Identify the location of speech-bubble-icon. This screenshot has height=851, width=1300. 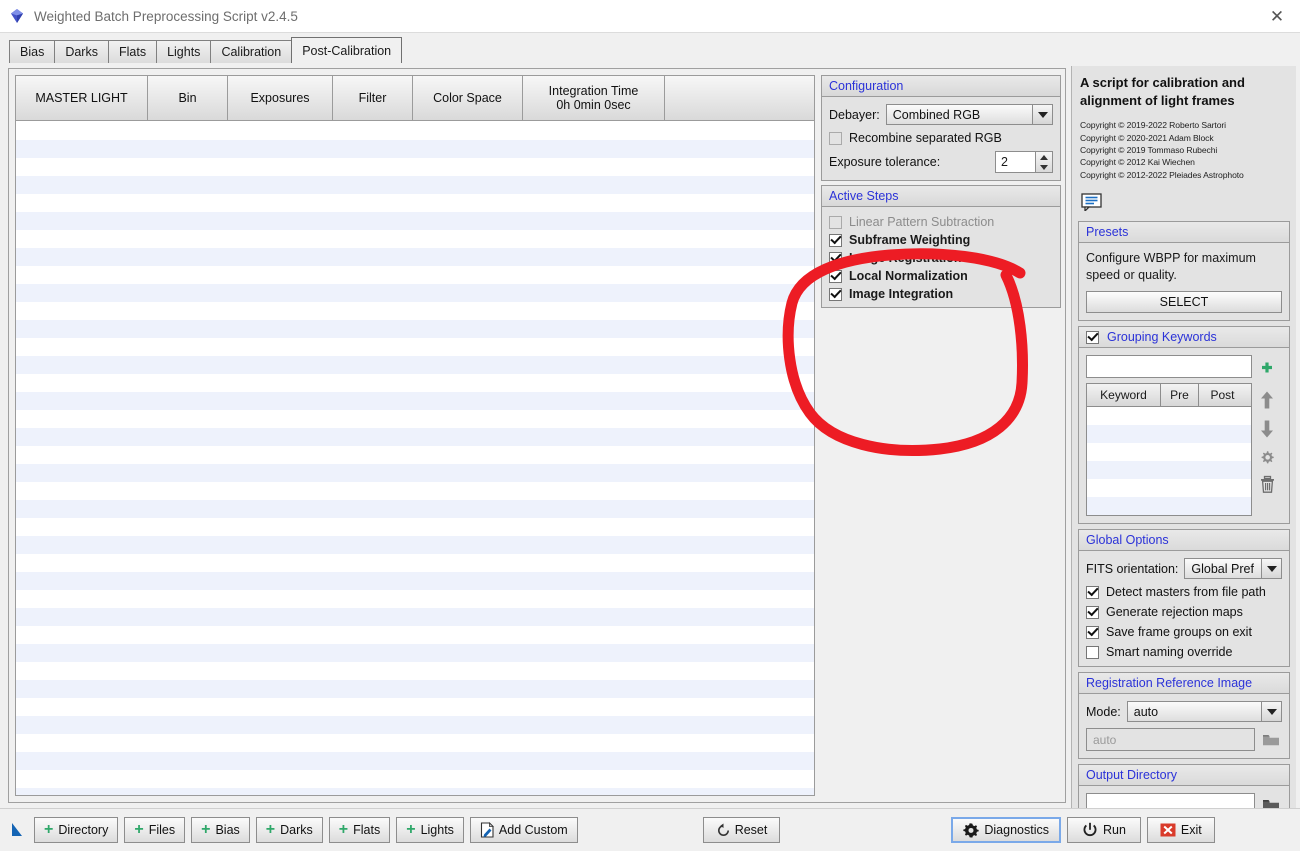
(1092, 203).